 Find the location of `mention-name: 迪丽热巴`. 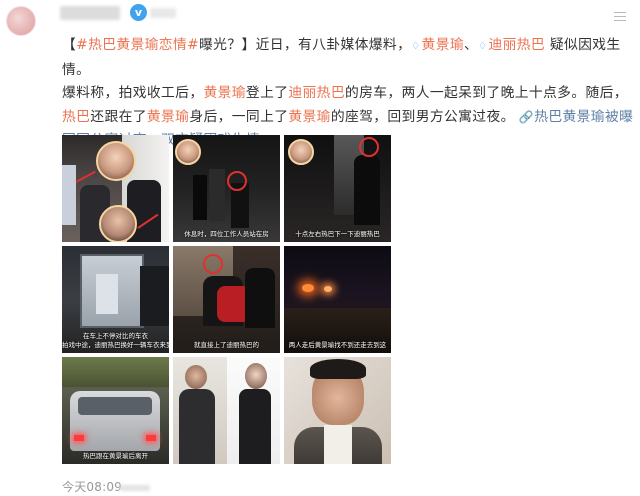

mention-name: 迪丽热巴 is located at coordinates (316, 93).